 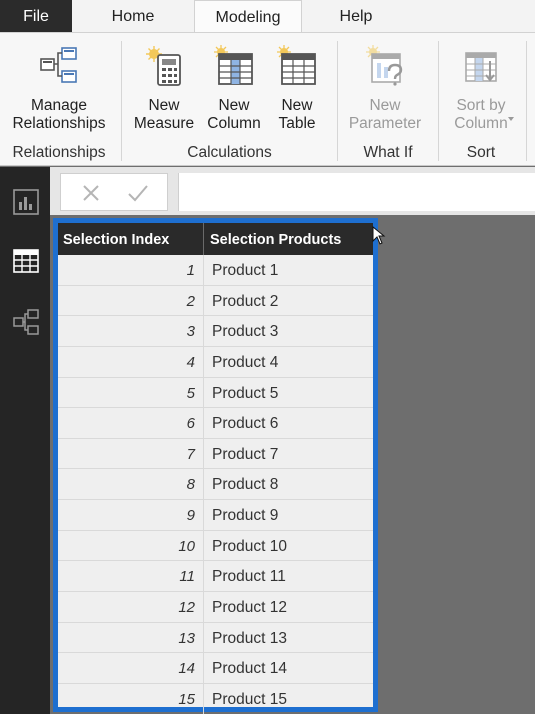 What do you see at coordinates (234, 114) in the screenshot?
I see `new-column-label: New Column` at bounding box center [234, 114].